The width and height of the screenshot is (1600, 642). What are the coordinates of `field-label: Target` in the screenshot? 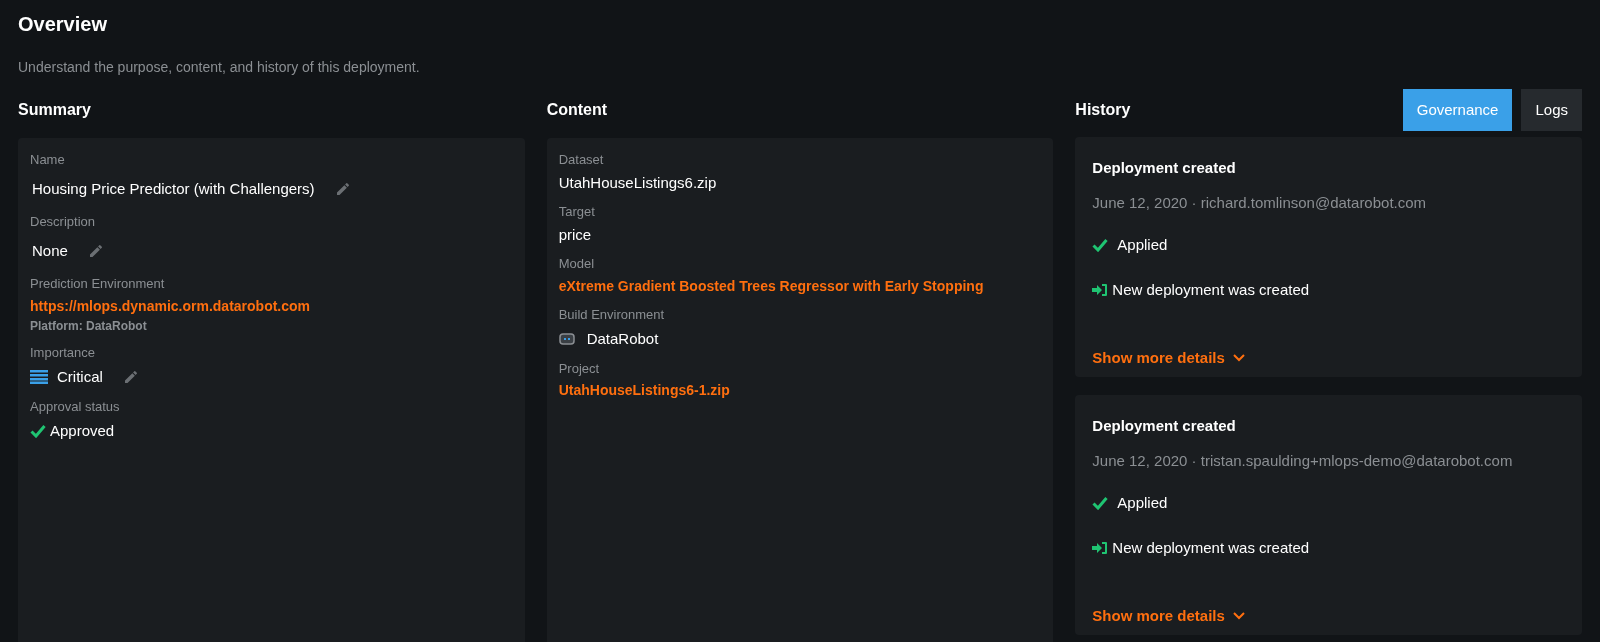 It's located at (576, 212).